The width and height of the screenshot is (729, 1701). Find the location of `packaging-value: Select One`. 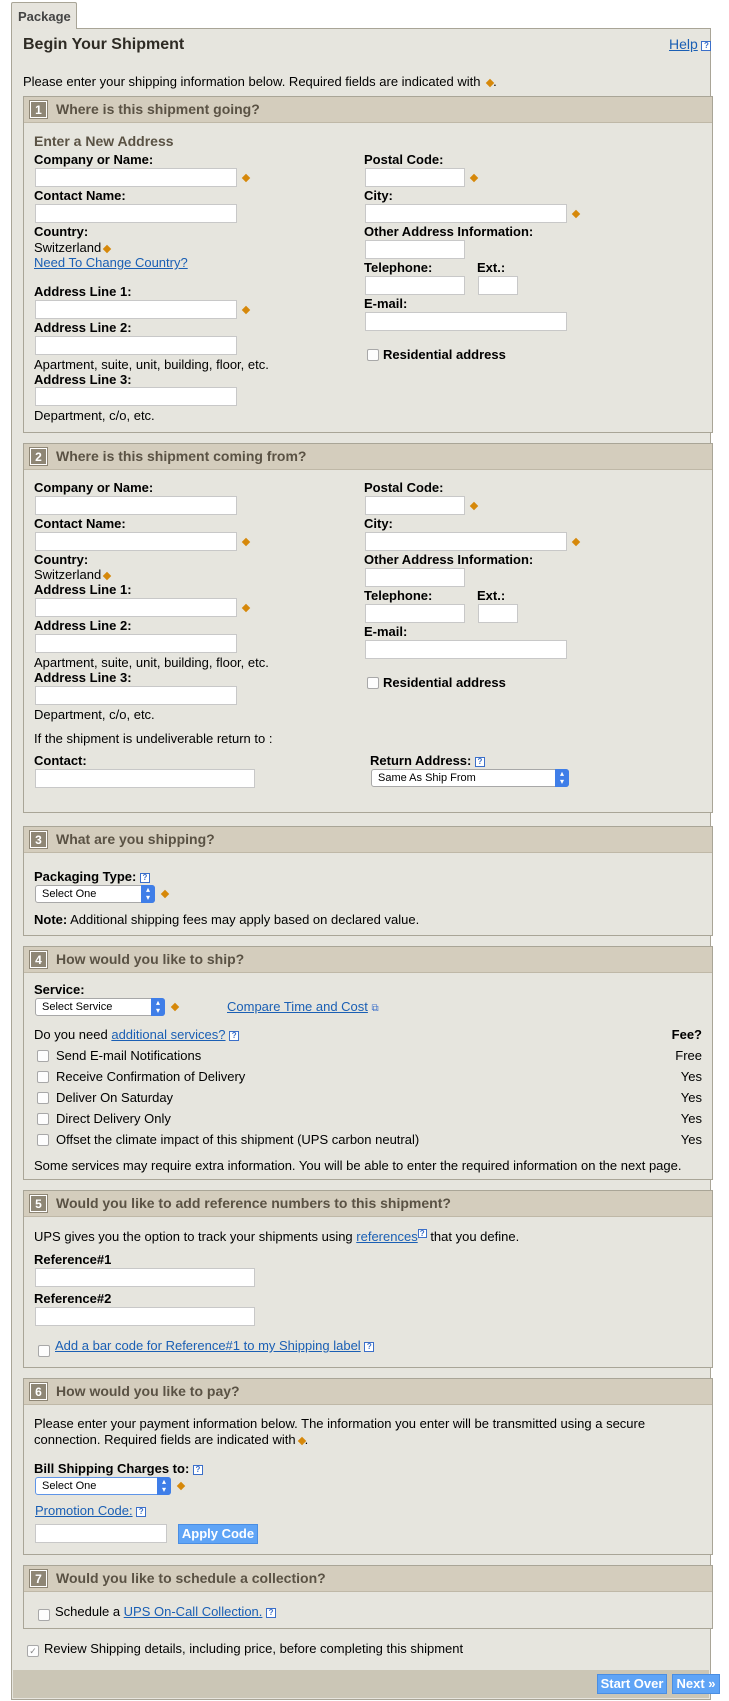

packaging-value: Select One is located at coordinates (69, 894).